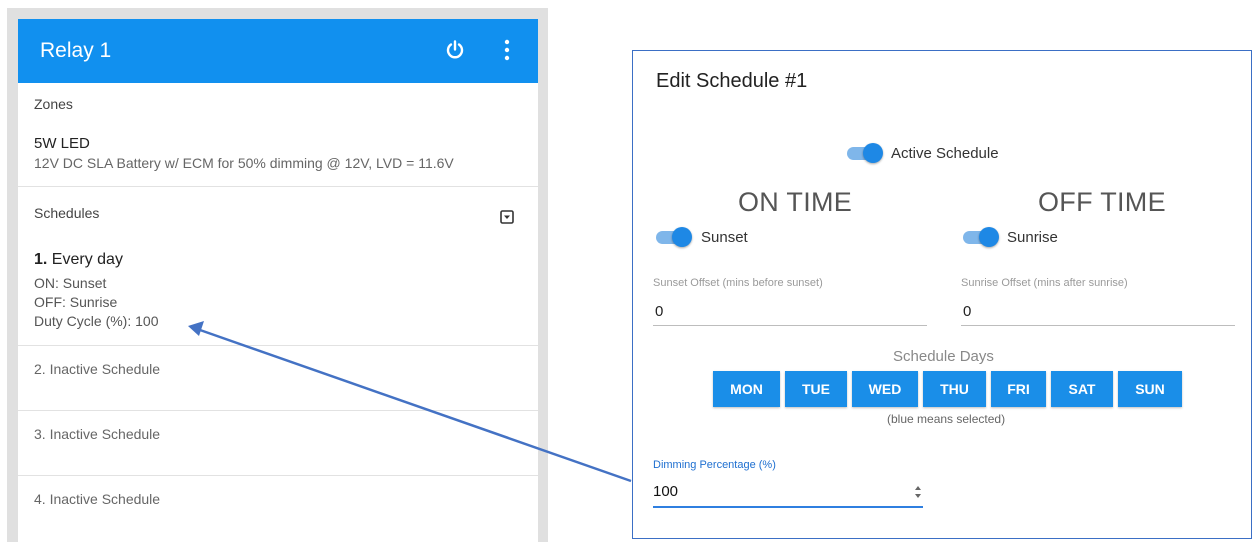 The height and width of the screenshot is (542, 1255). Describe the element at coordinates (885, 389) in the screenshot. I see `day-button-wed: WED` at that location.